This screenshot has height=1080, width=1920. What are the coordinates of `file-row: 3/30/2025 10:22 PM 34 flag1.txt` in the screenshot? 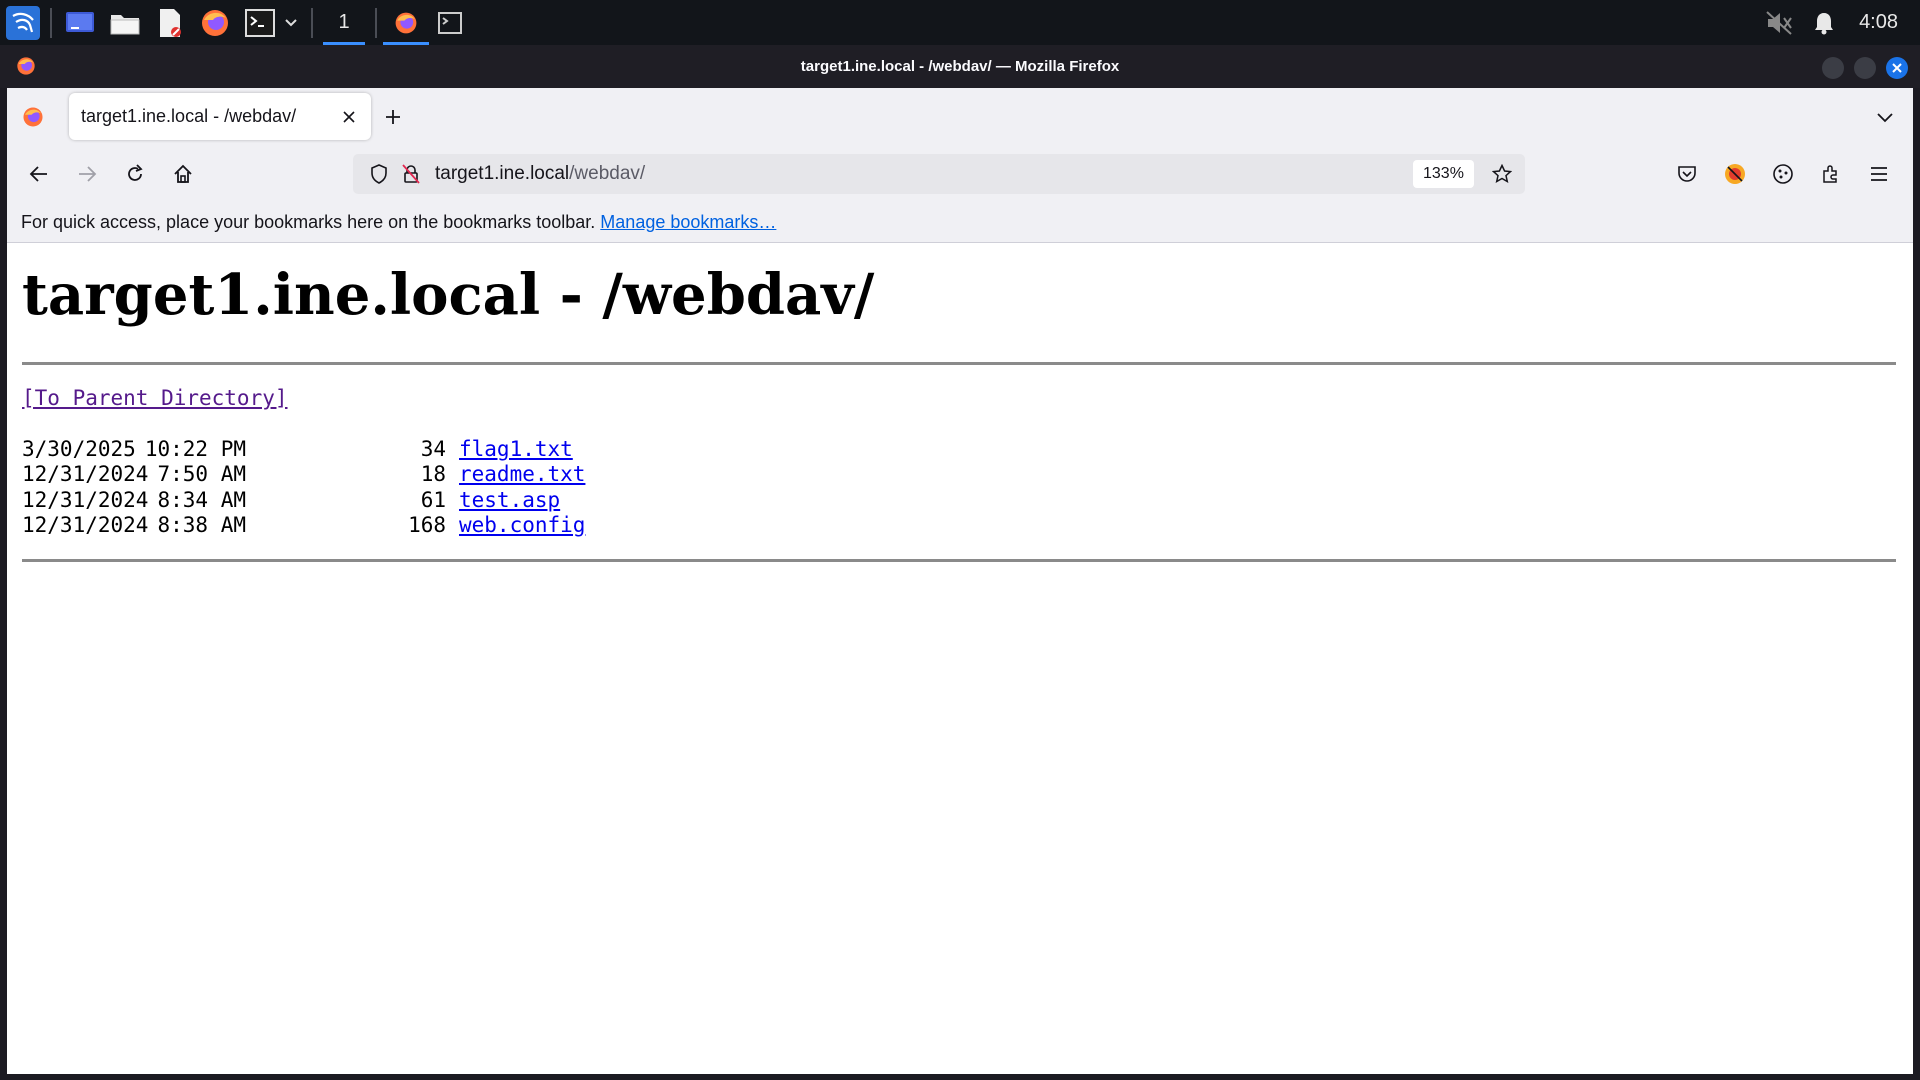 It's located at (303, 449).